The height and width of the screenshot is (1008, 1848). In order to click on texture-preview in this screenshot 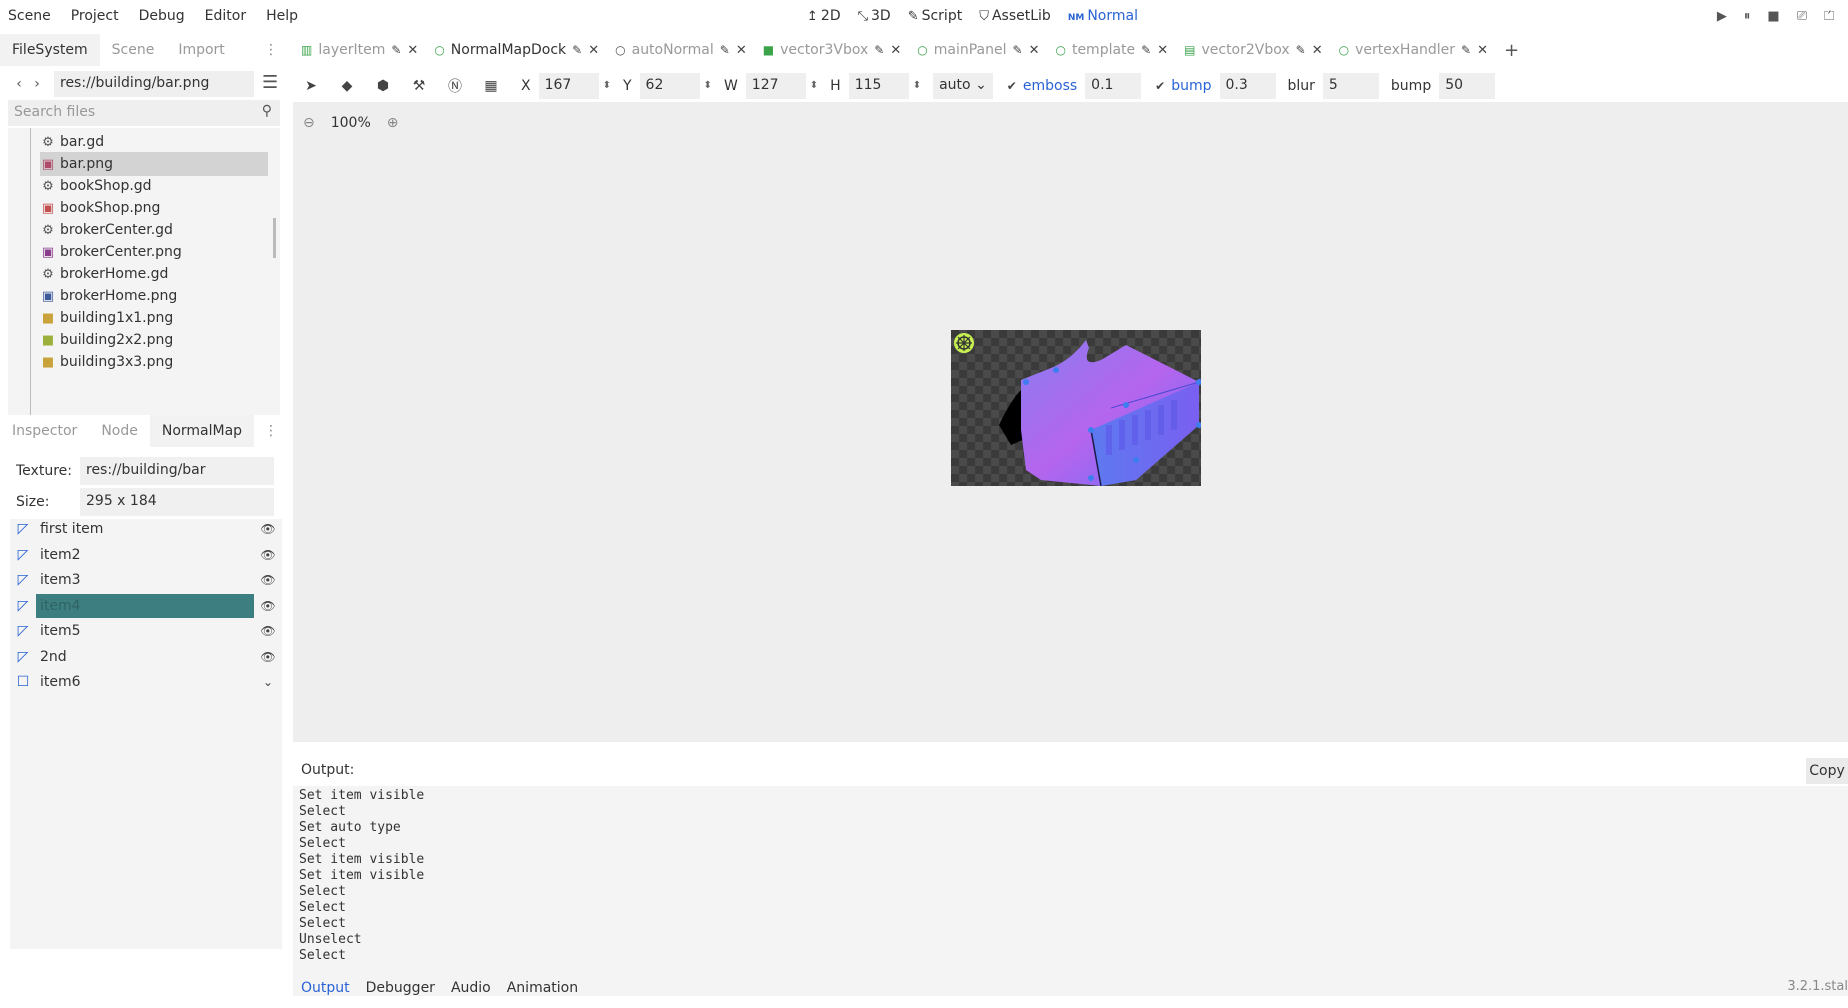, I will do `click(1076, 408)`.